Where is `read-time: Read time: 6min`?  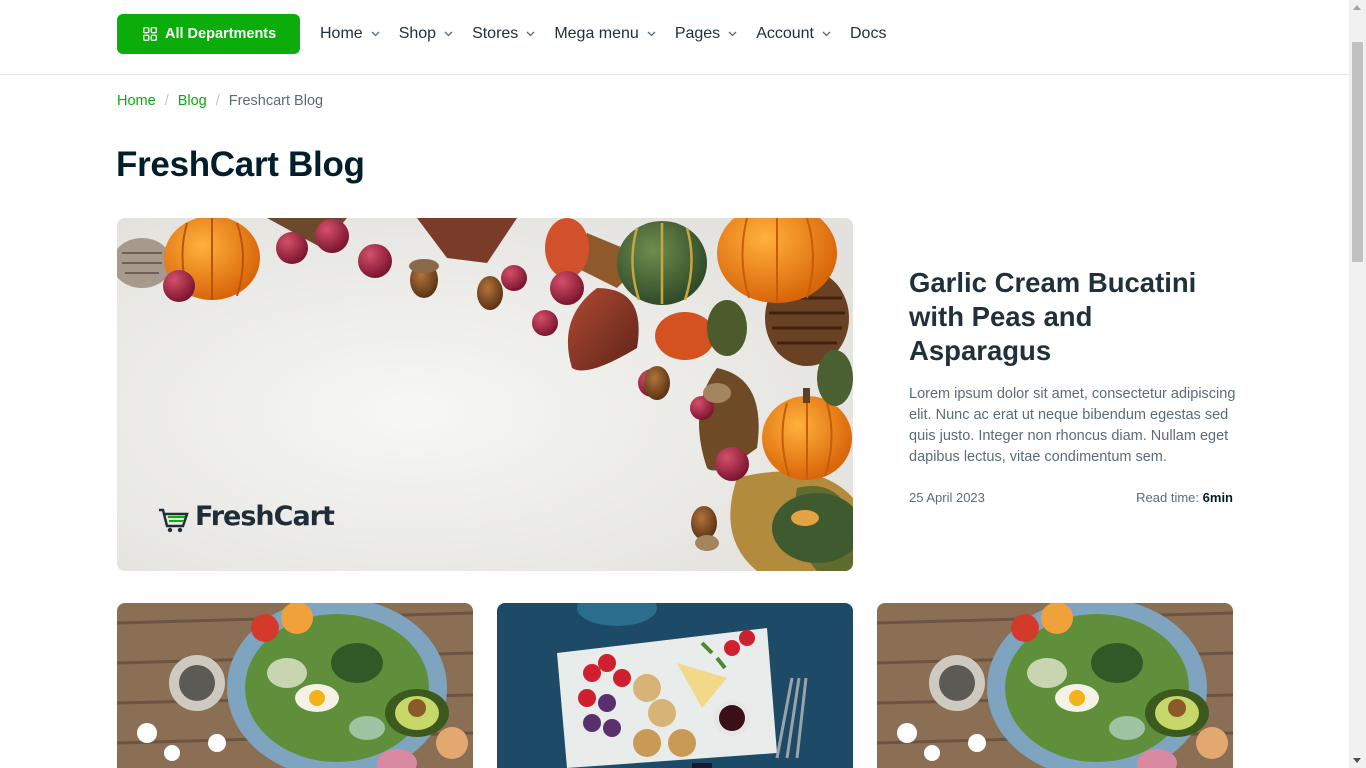 read-time: Read time: 6min is located at coordinates (1184, 497).